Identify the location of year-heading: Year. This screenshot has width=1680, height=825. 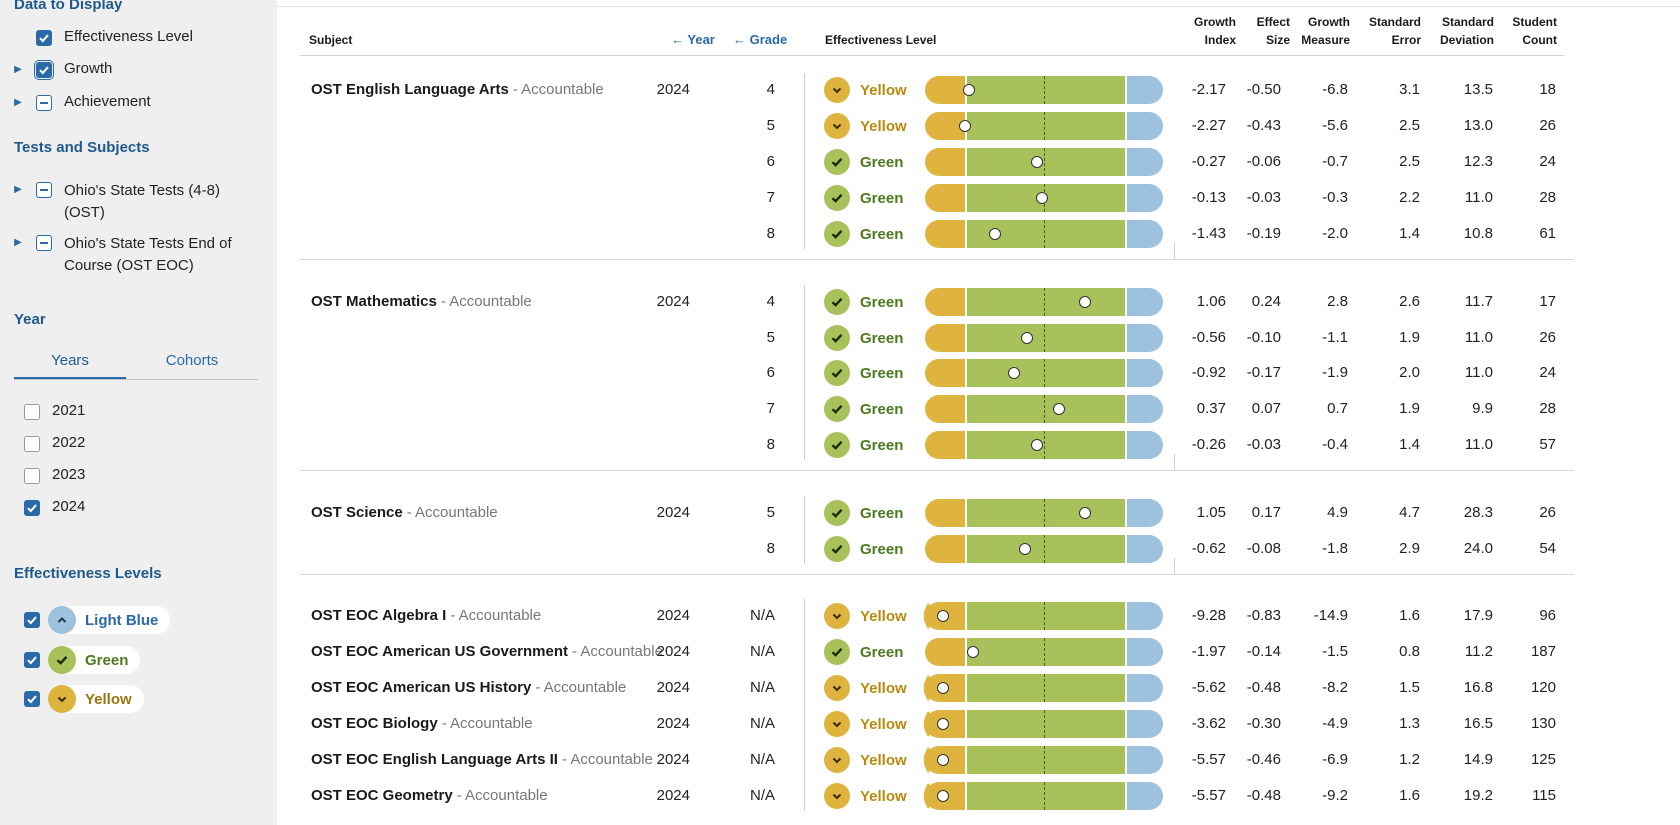
(30, 319).